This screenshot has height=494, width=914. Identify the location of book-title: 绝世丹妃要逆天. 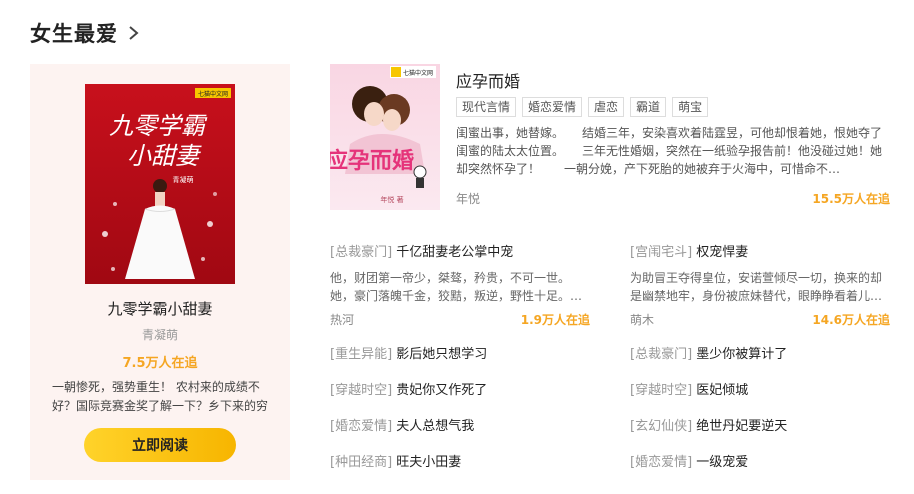
(741, 426).